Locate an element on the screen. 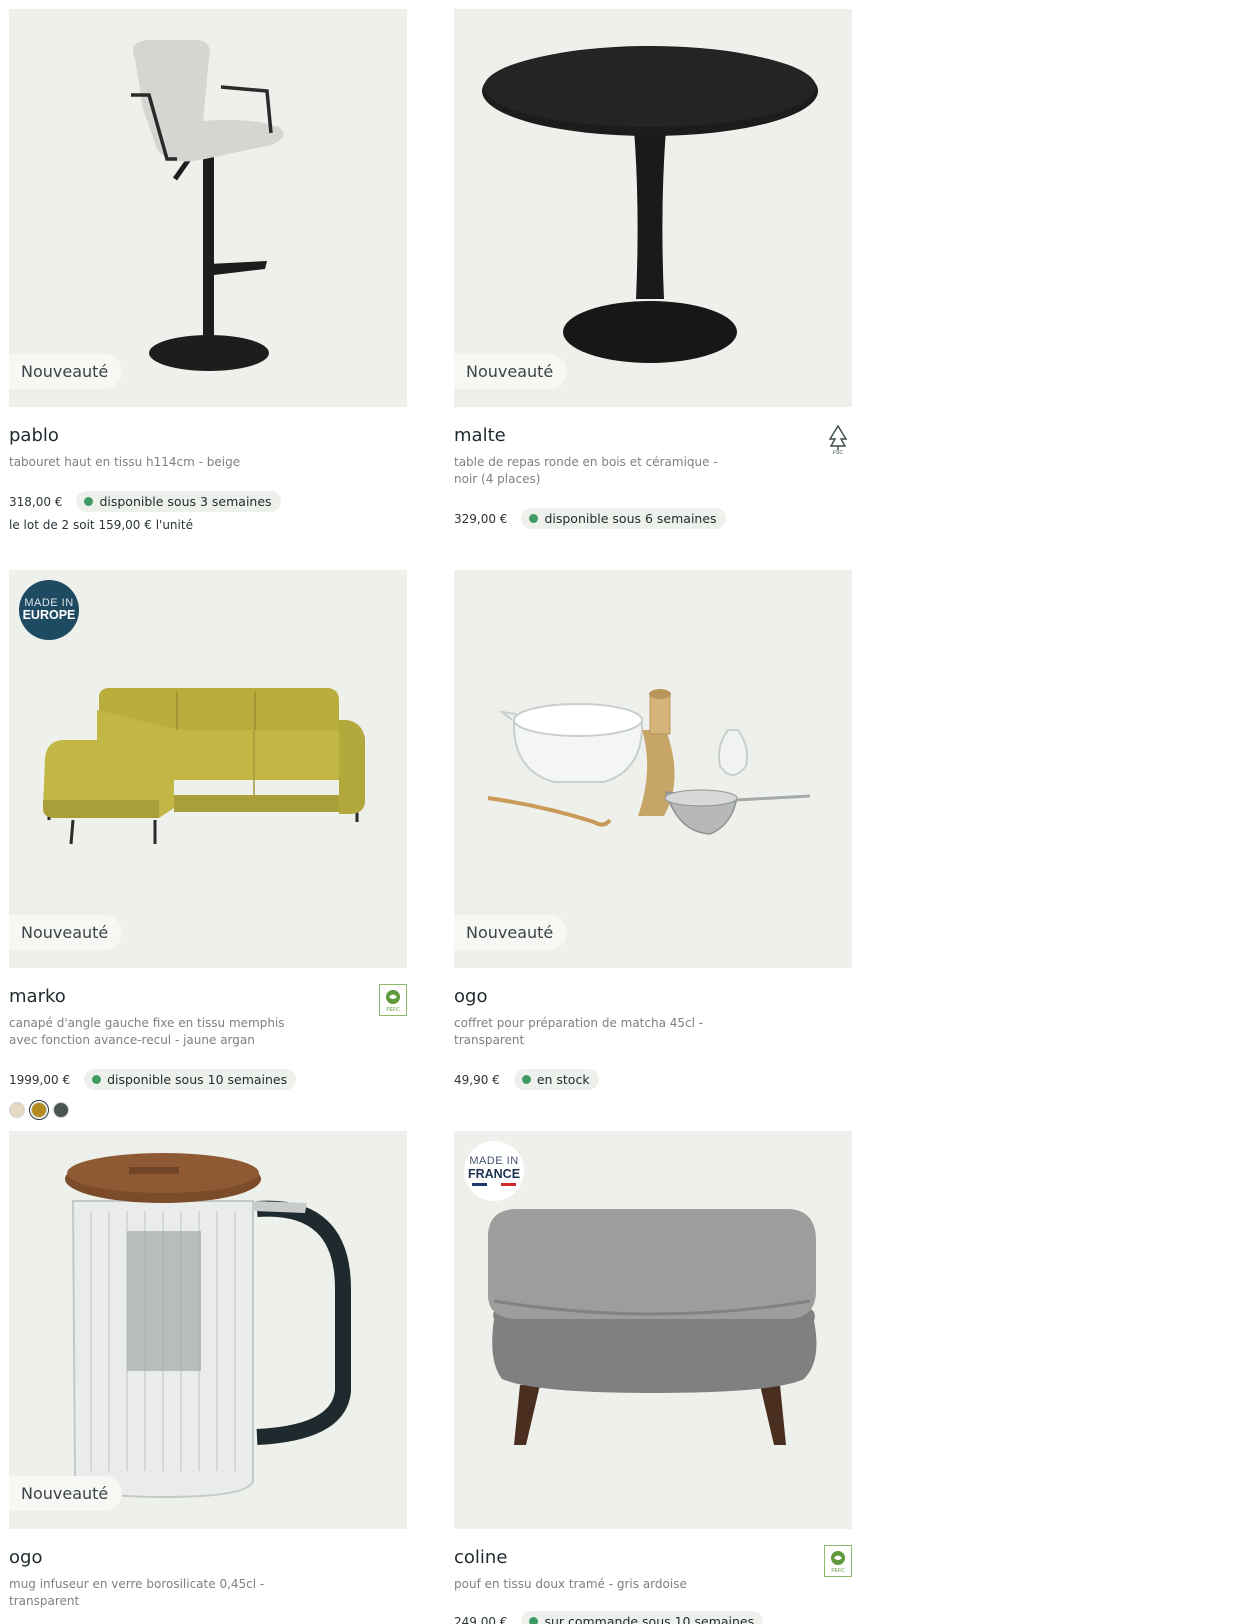  origin-label: EUROPE is located at coordinates (49, 615).